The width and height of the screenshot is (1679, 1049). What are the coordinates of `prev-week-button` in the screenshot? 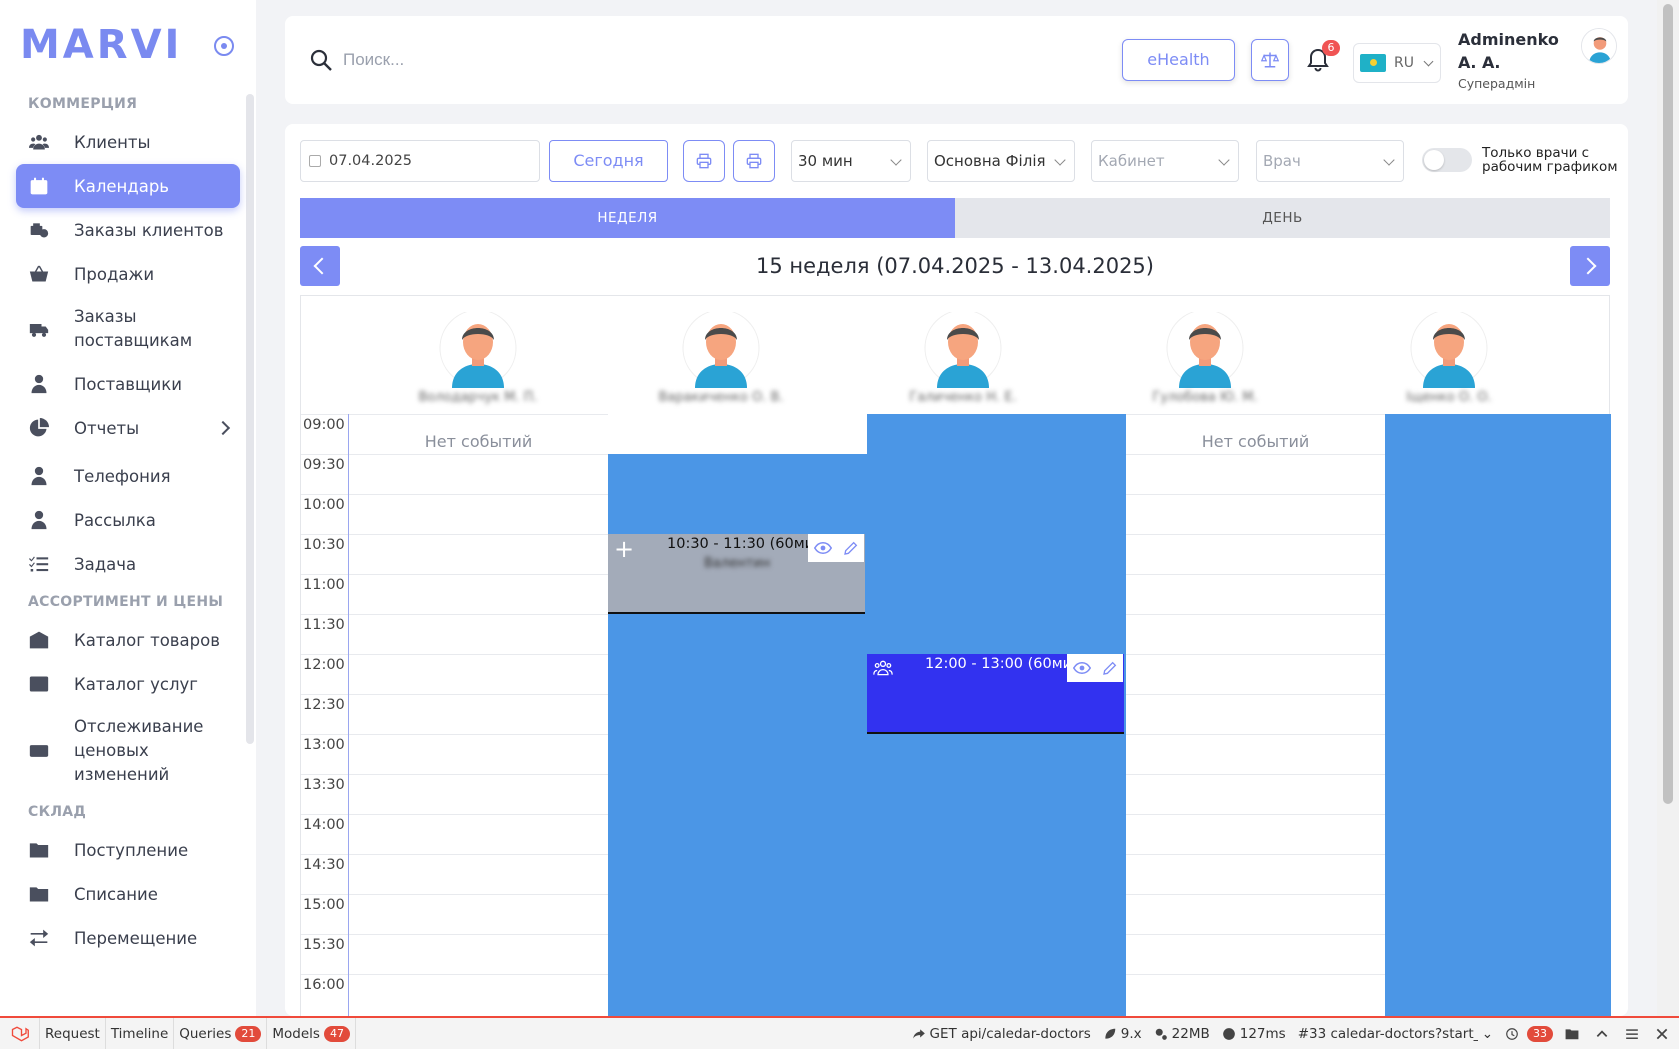 It's located at (320, 266).